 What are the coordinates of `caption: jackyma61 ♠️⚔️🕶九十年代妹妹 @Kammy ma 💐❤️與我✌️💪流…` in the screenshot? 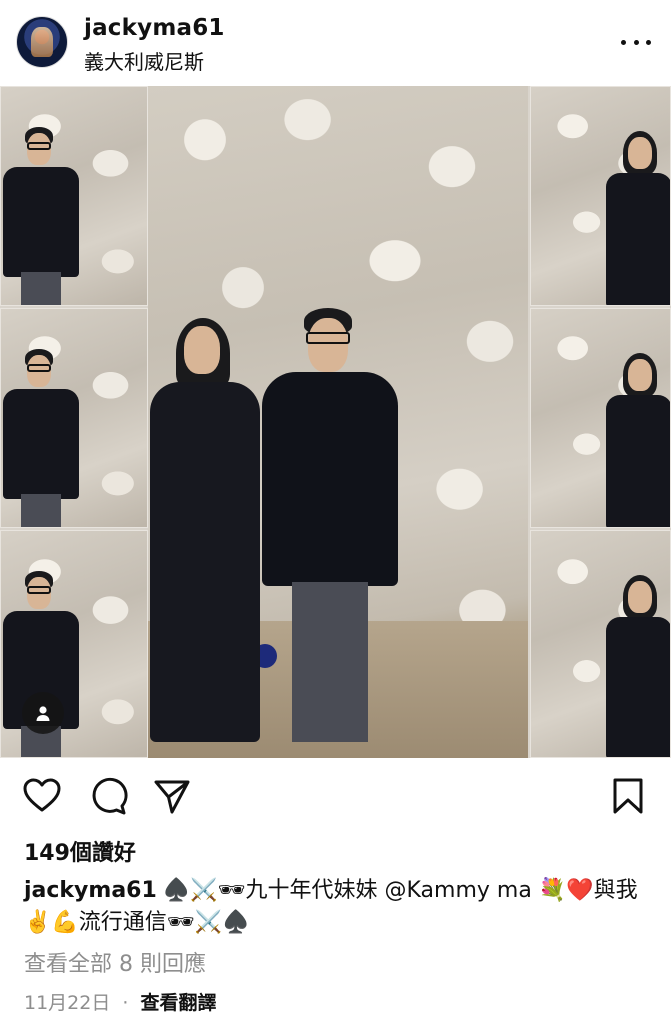 It's located at (339, 907).